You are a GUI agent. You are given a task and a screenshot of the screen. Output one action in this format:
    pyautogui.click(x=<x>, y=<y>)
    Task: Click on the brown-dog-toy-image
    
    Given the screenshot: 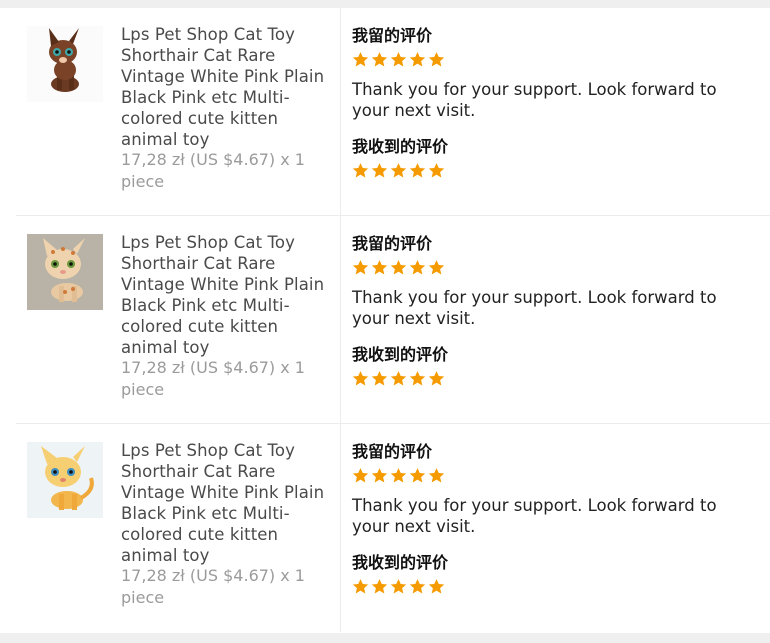 What is the action you would take?
    pyautogui.click(x=65, y=64)
    